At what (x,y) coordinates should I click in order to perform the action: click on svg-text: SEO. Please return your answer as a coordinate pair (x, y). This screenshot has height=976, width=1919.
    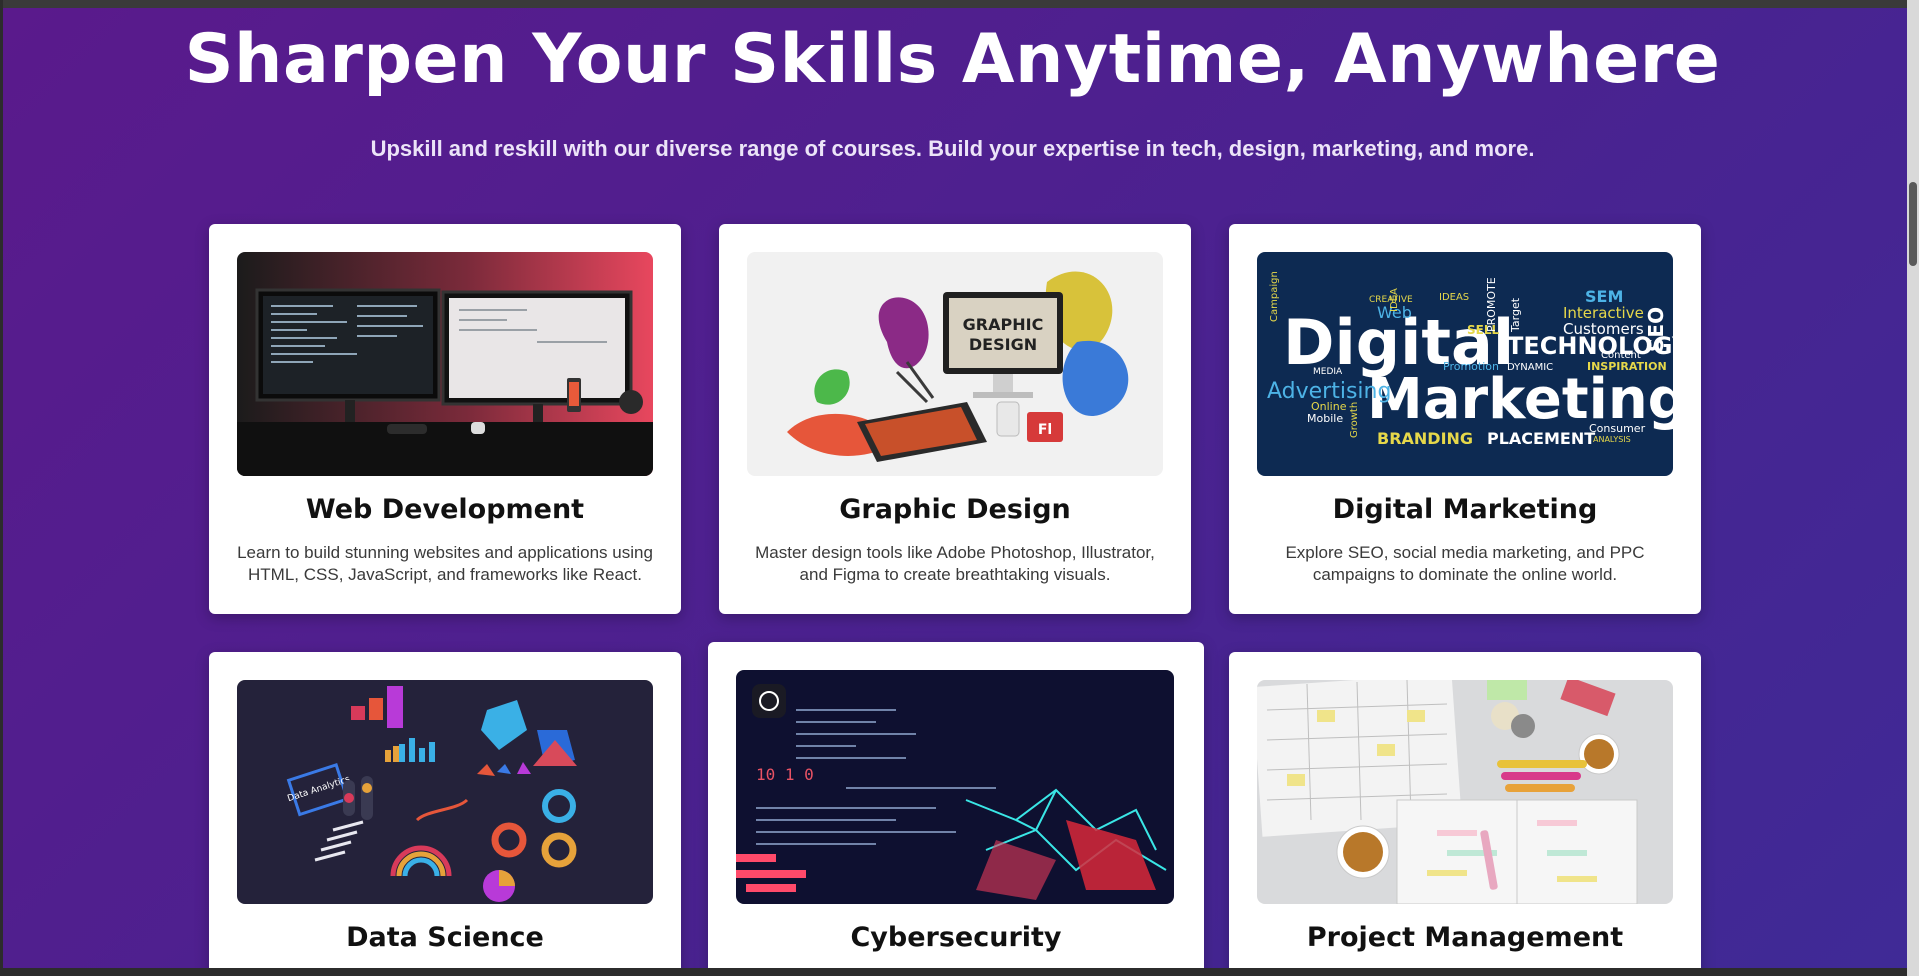
    Looking at the image, I should click on (1656, 329).